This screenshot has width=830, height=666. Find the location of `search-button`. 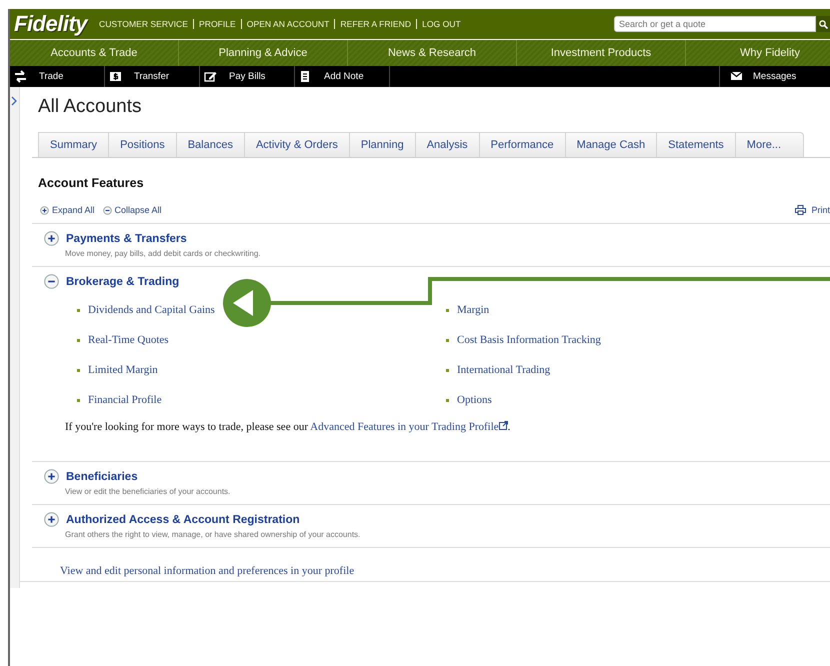

search-button is located at coordinates (823, 24).